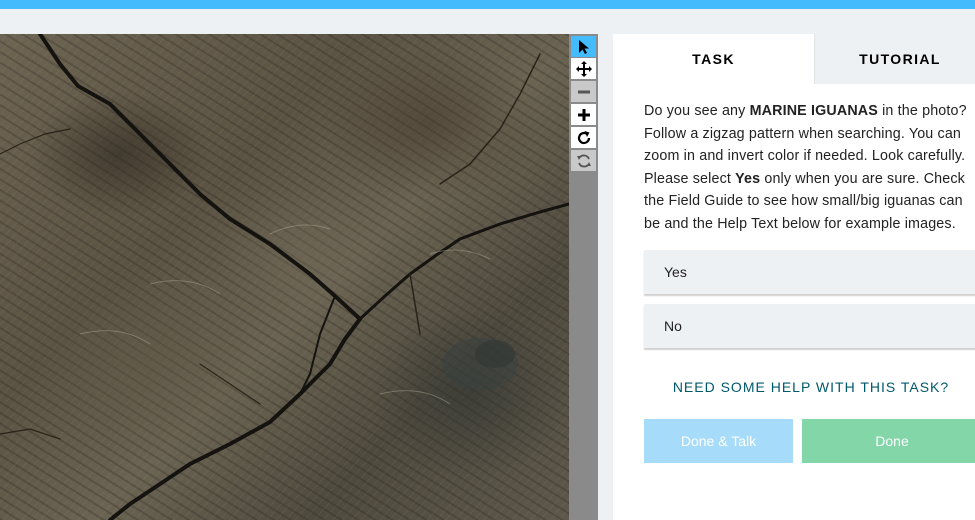 The image size is (975, 520). I want to click on pointer-tool-button, so click(583, 46).